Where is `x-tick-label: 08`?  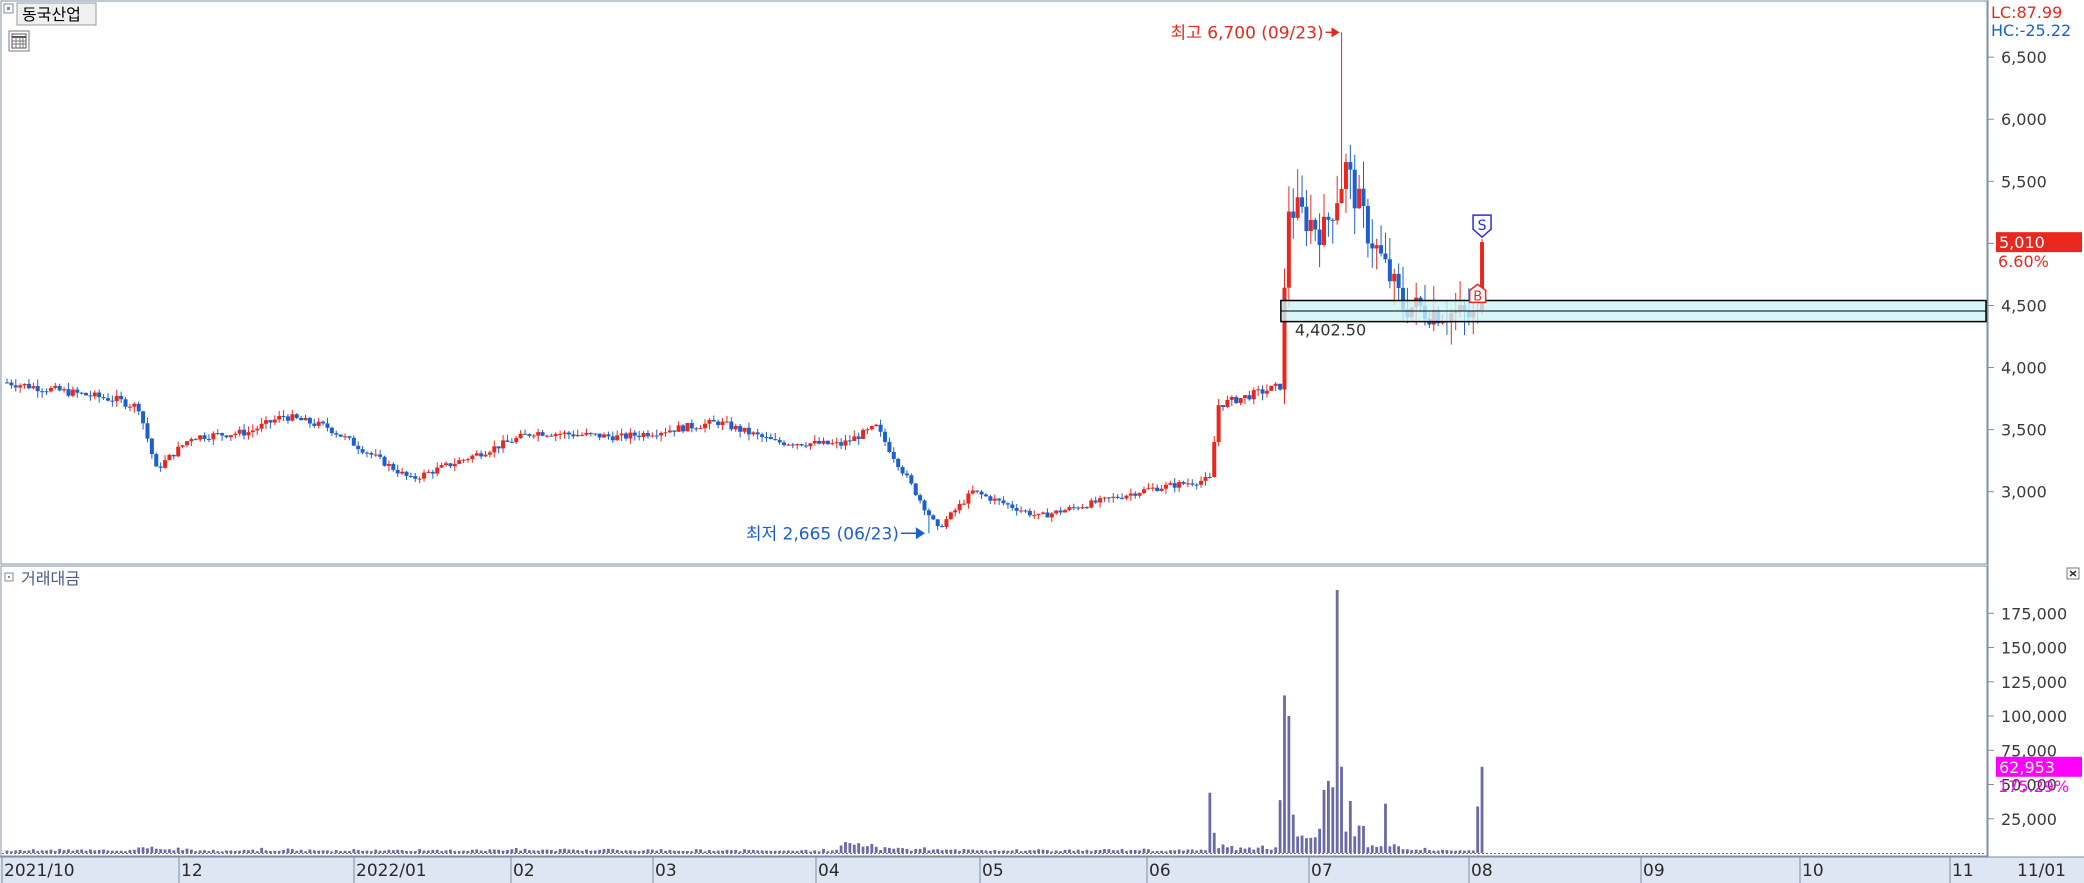
x-tick-label: 08 is located at coordinates (1482, 871).